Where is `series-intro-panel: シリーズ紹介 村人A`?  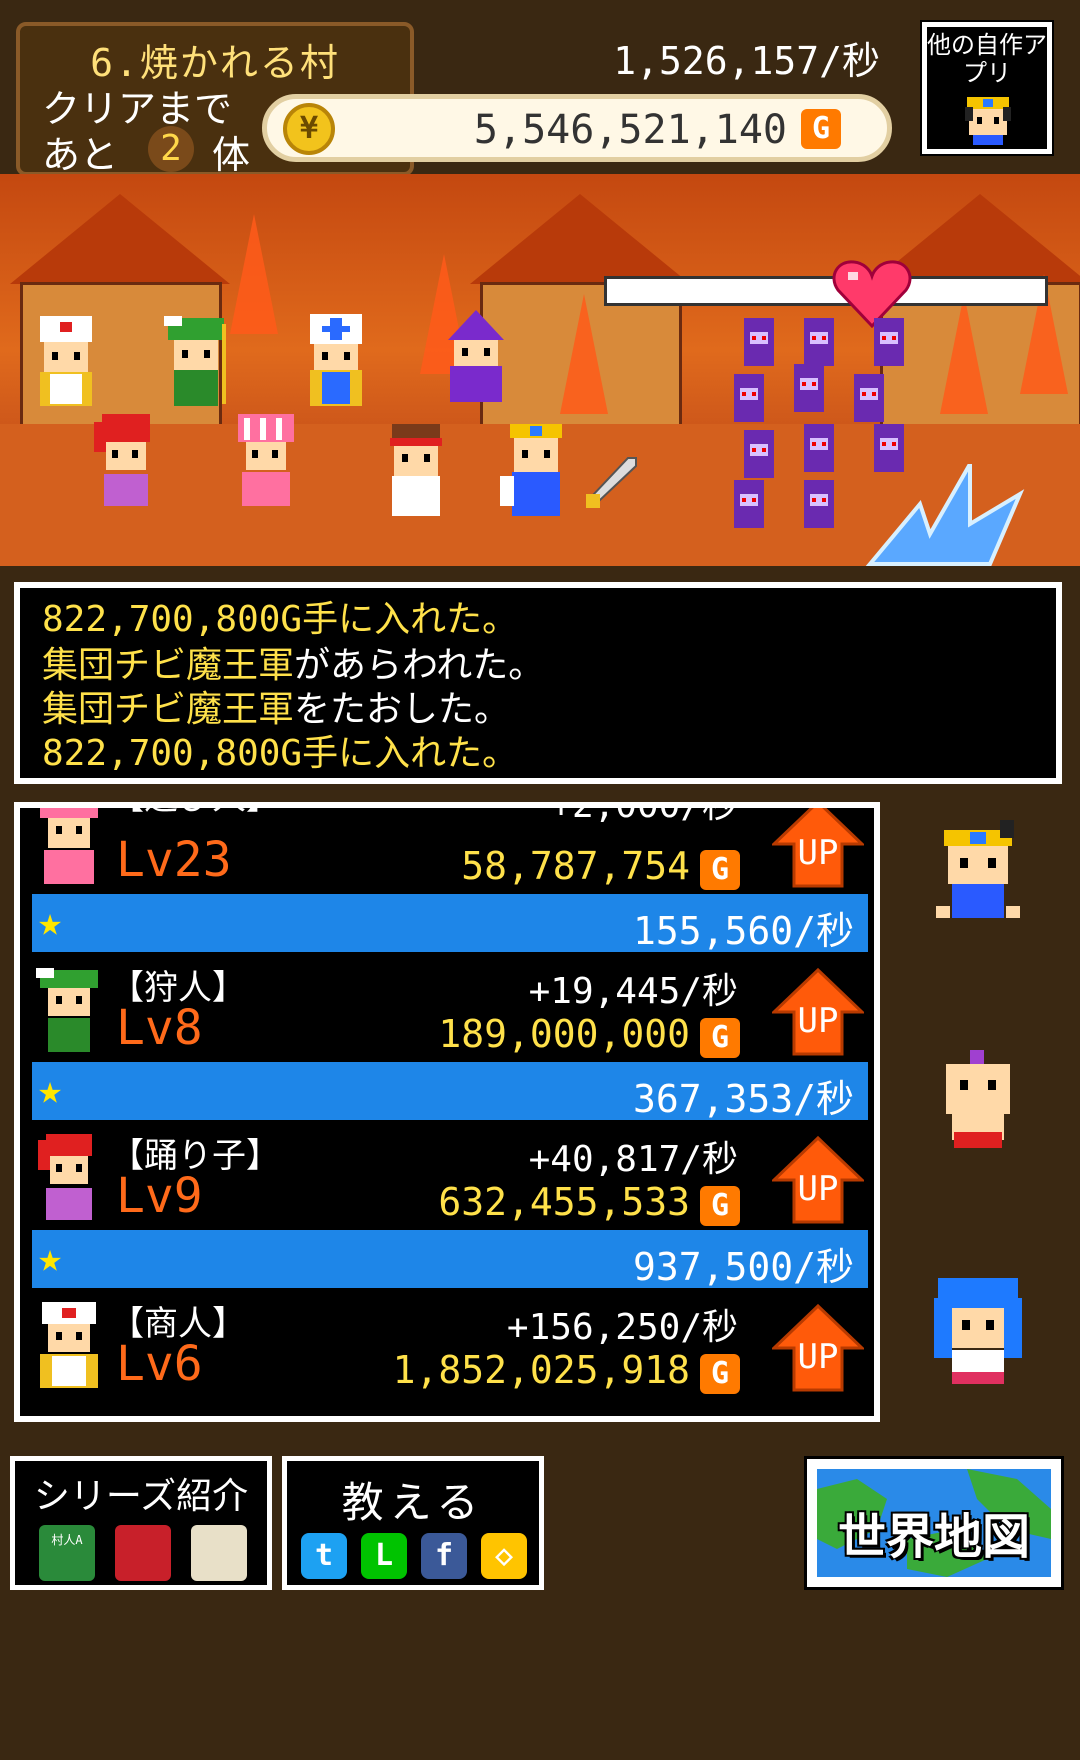
series-intro-panel: シリーズ紹介 村人A is located at coordinates (141, 1523).